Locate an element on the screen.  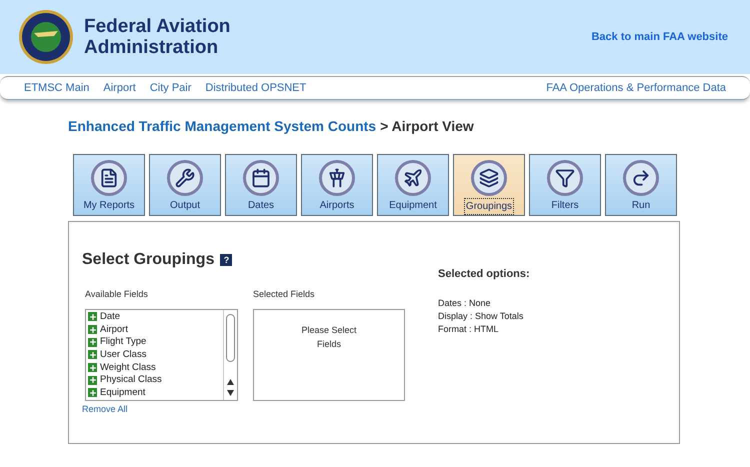
option-line: Display : Show Totals is located at coordinates (481, 316).